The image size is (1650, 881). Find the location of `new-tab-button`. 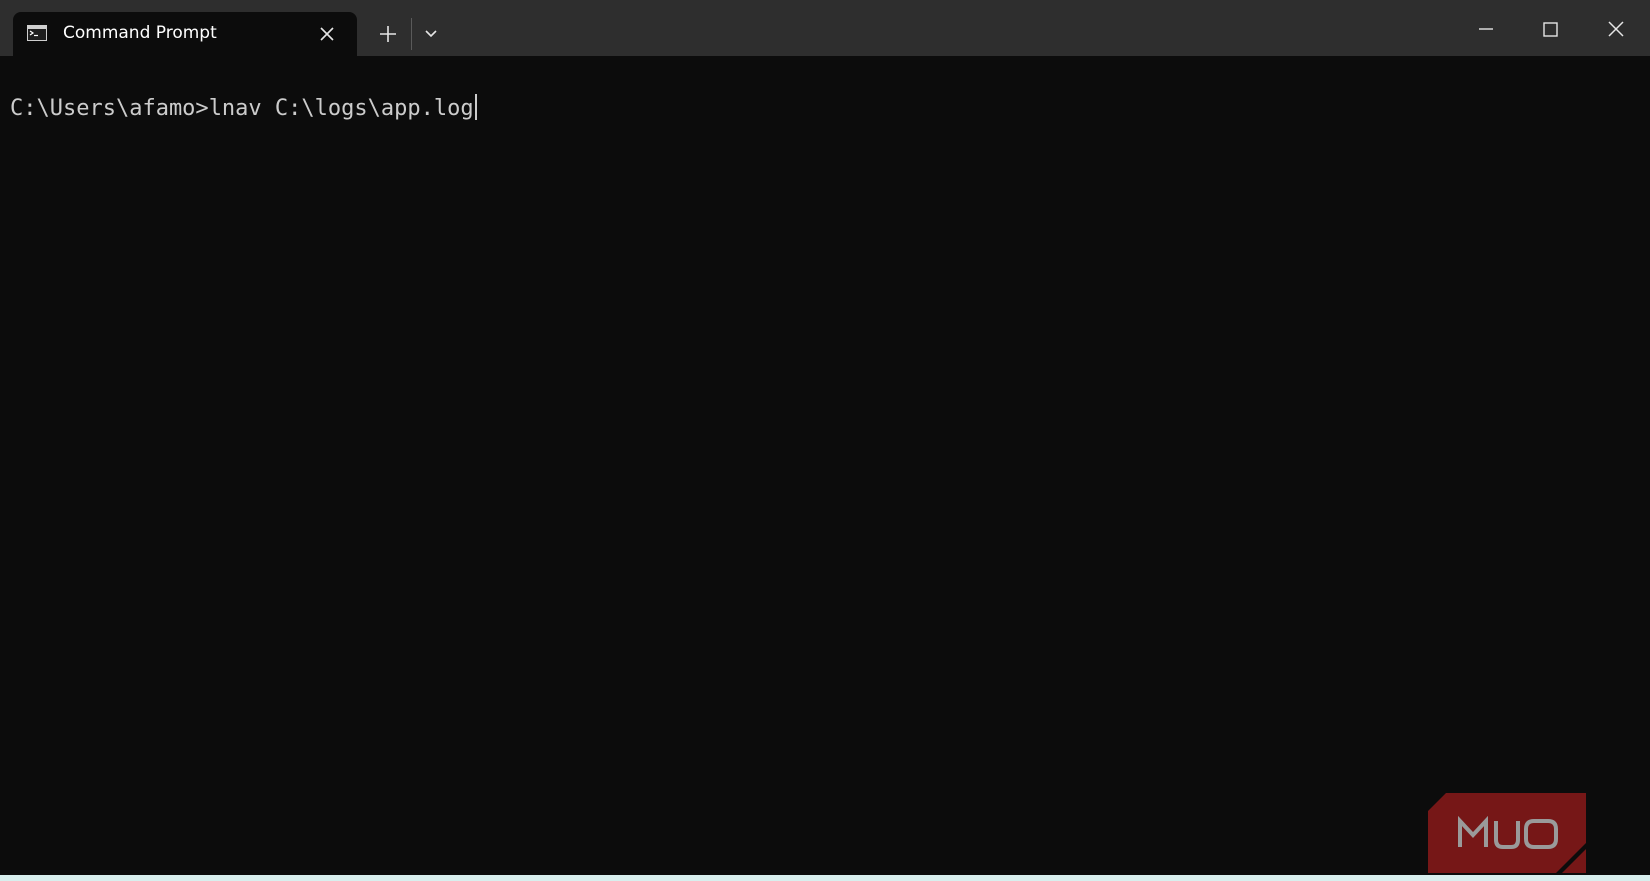

new-tab-button is located at coordinates (388, 34).